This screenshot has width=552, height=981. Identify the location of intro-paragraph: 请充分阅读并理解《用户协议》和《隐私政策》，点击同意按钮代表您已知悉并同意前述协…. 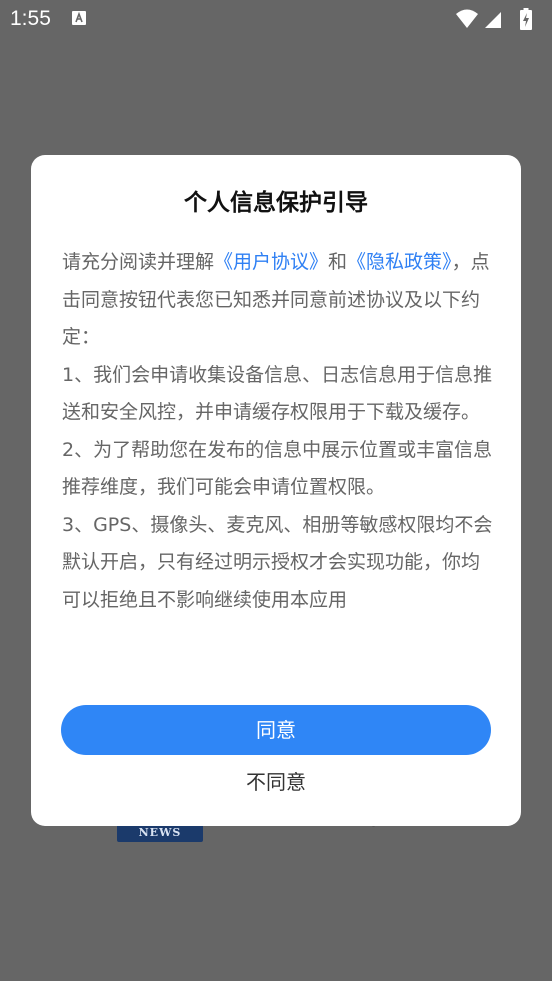
(278, 300).